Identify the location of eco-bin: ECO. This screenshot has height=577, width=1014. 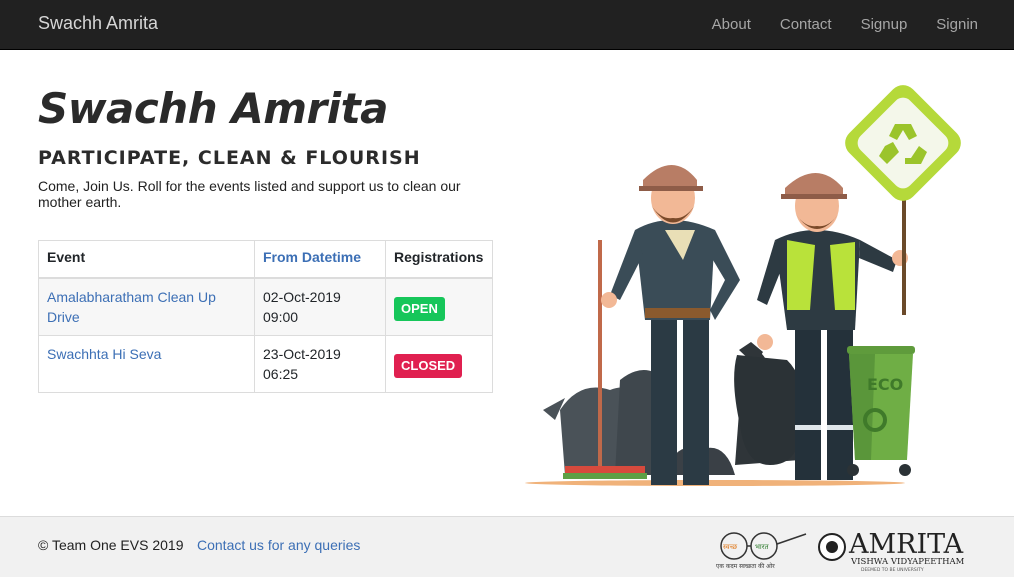
(881, 411).